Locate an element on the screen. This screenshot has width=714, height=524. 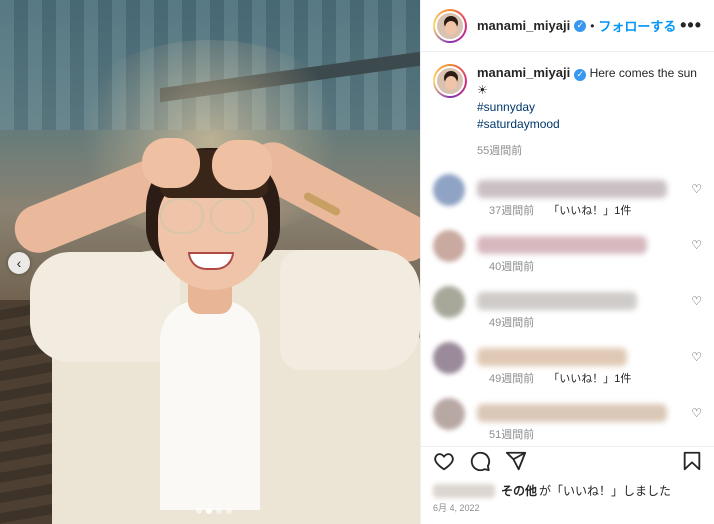
carousel-dots is located at coordinates (214, 511).